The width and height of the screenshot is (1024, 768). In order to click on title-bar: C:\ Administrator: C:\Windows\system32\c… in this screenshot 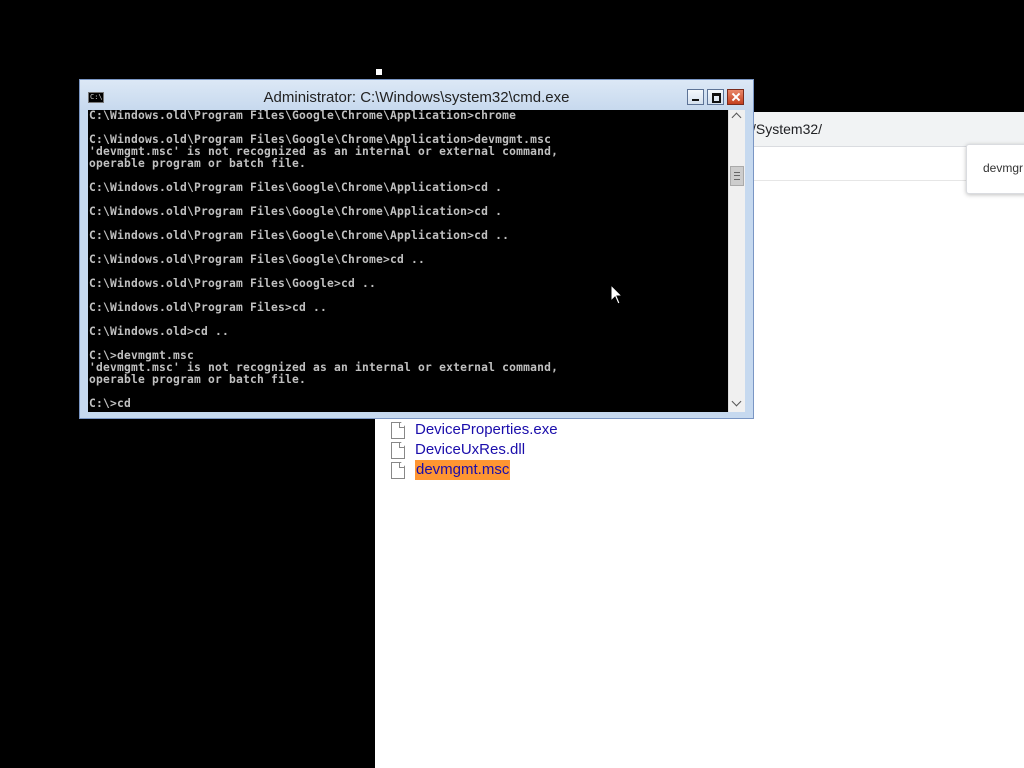, I will do `click(416, 95)`.